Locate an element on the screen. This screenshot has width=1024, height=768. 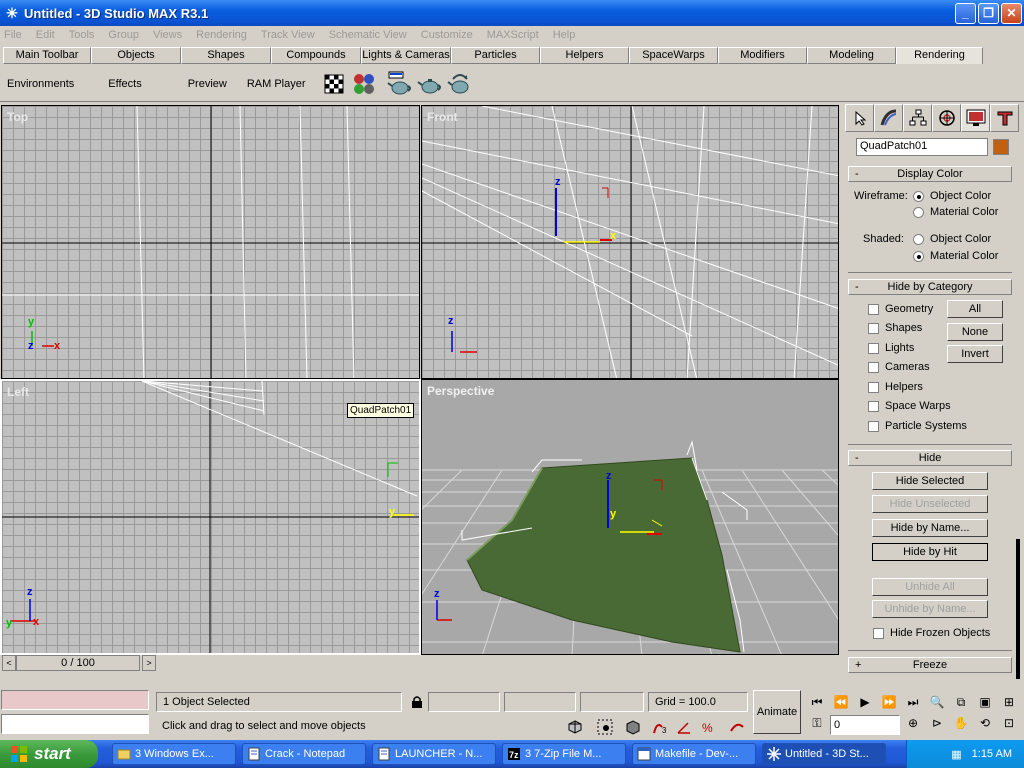
quick-render-teapot-icon is located at coordinates (429, 84).